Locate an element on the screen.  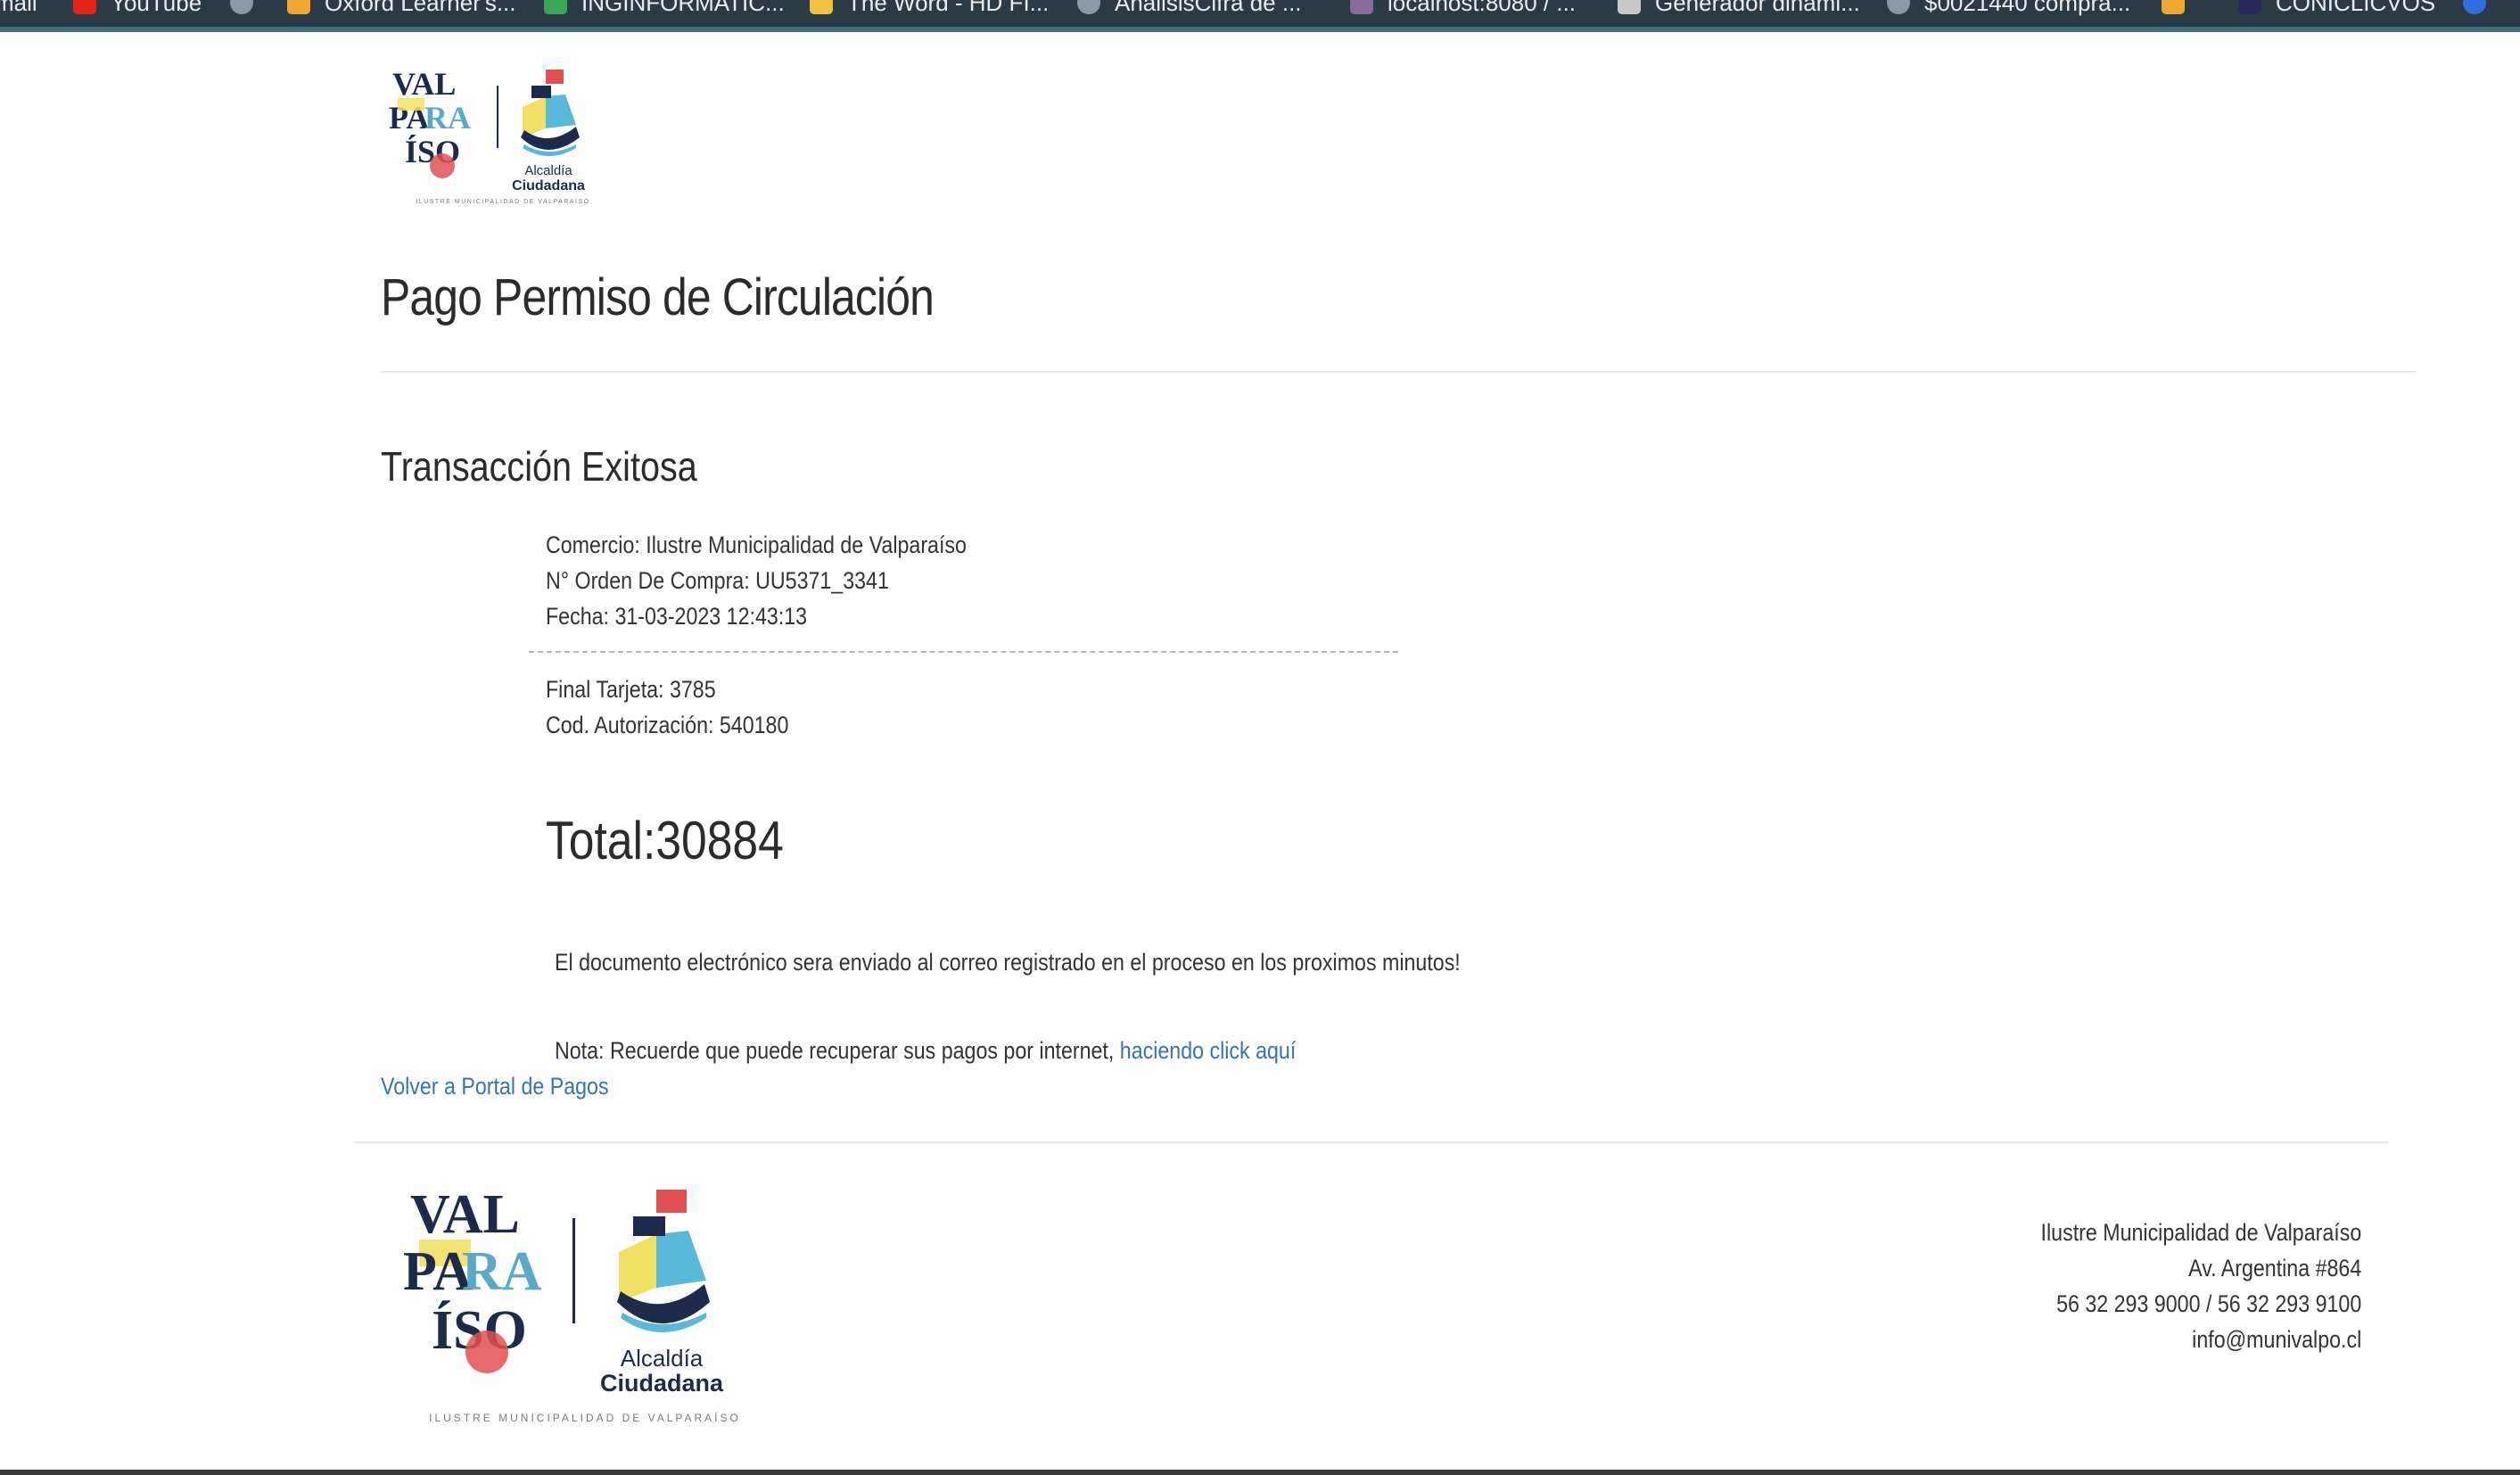
google-favicon-icon is located at coordinates (2474, 7).